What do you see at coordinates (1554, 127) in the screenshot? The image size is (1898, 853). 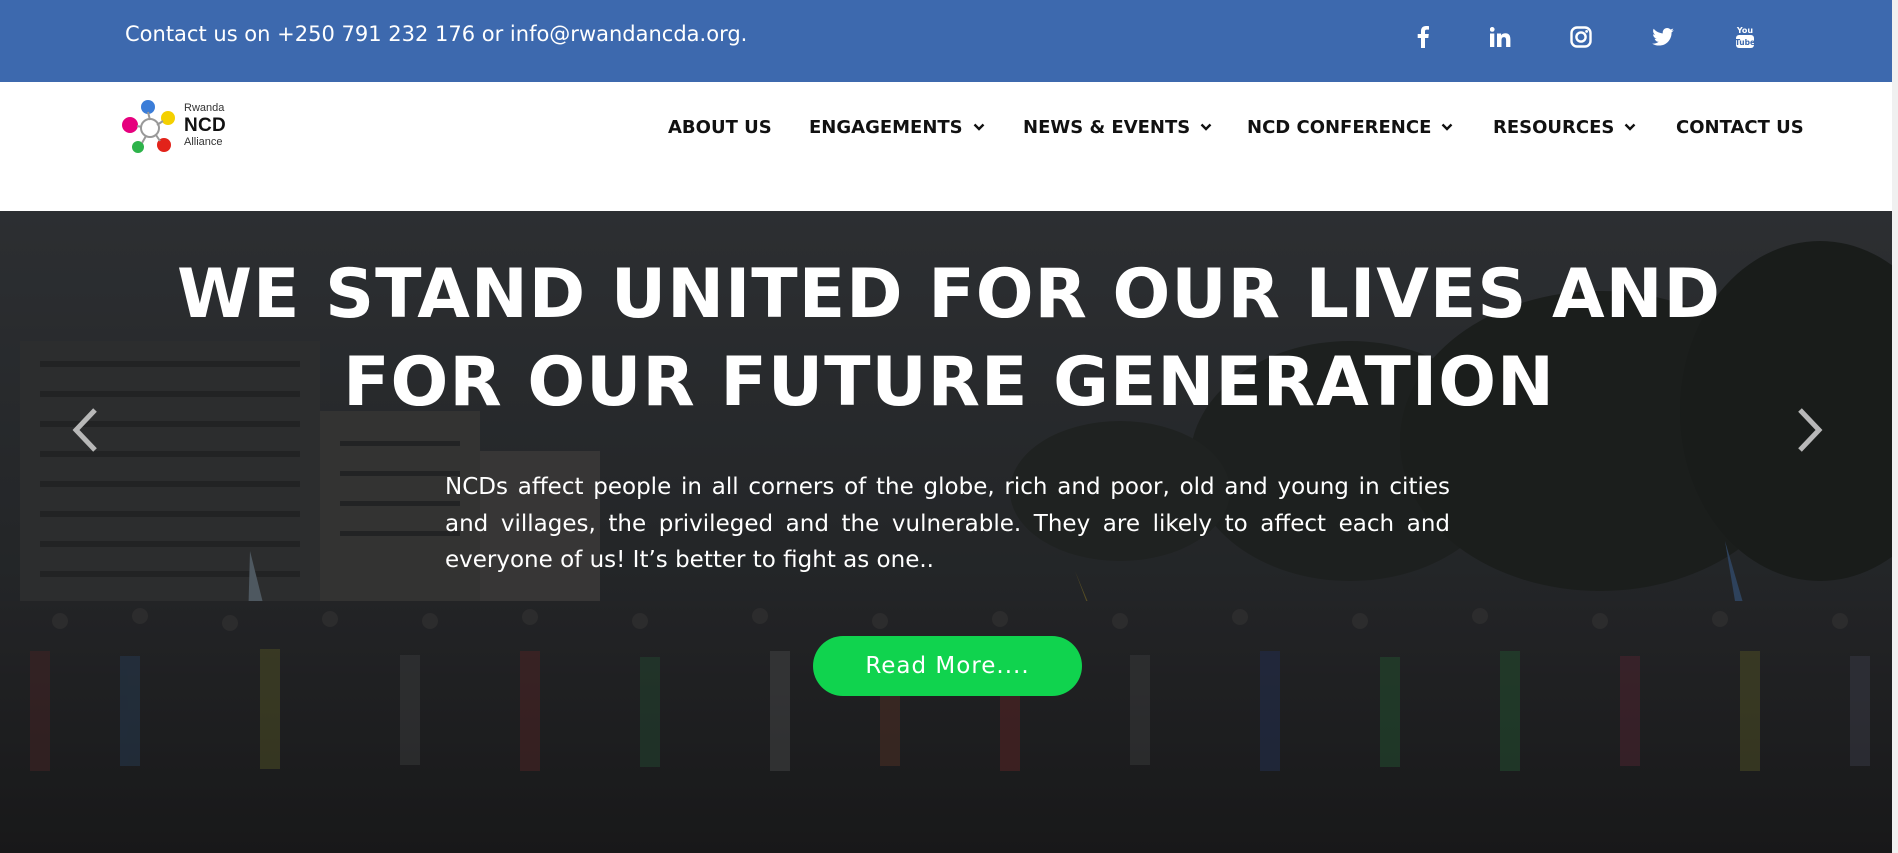 I see `nav-label: RESOURCES` at bounding box center [1554, 127].